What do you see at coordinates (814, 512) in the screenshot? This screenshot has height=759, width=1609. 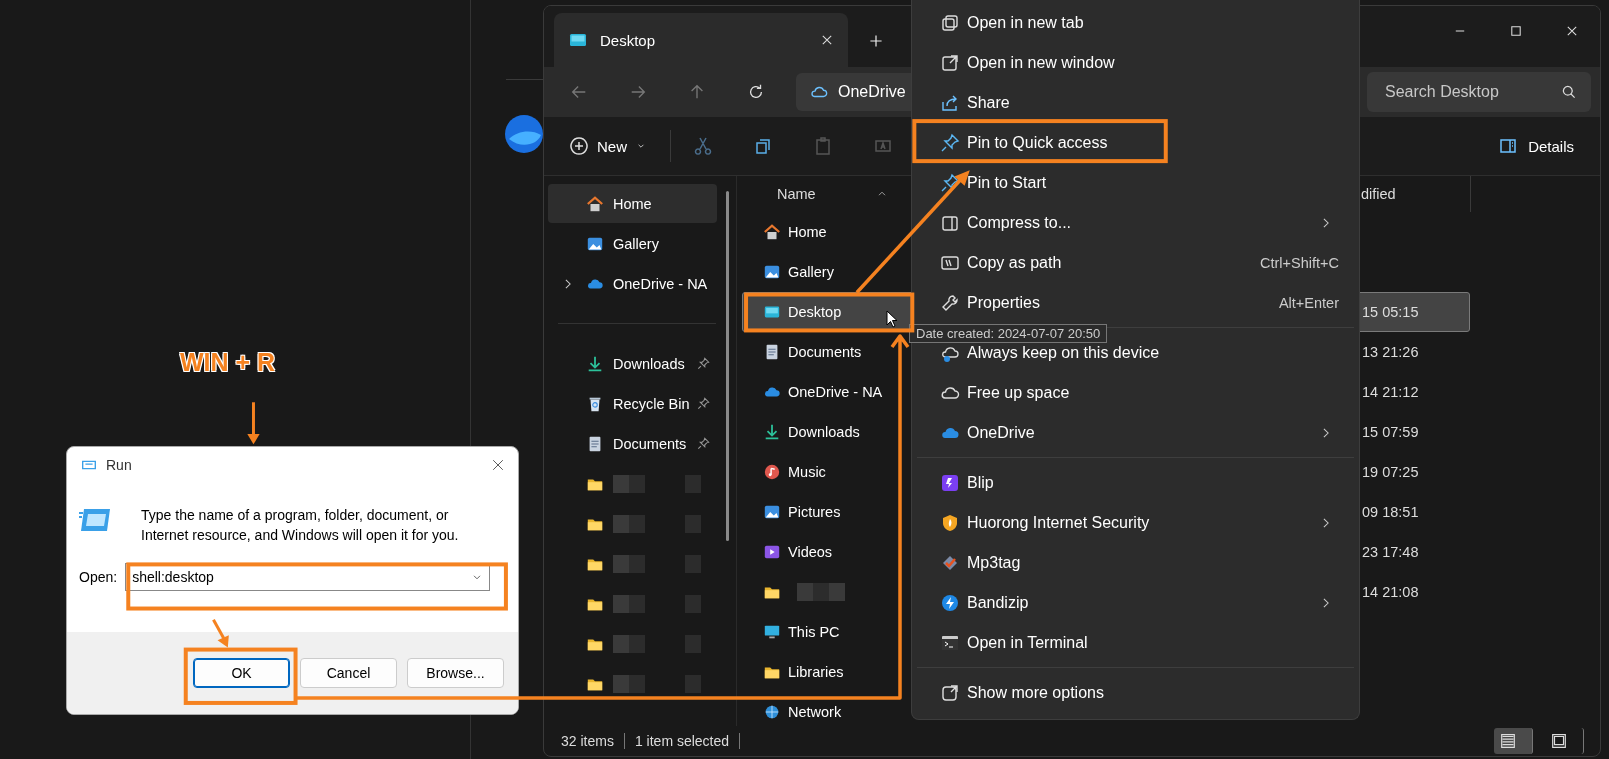 I see `file-name: Pictures` at bounding box center [814, 512].